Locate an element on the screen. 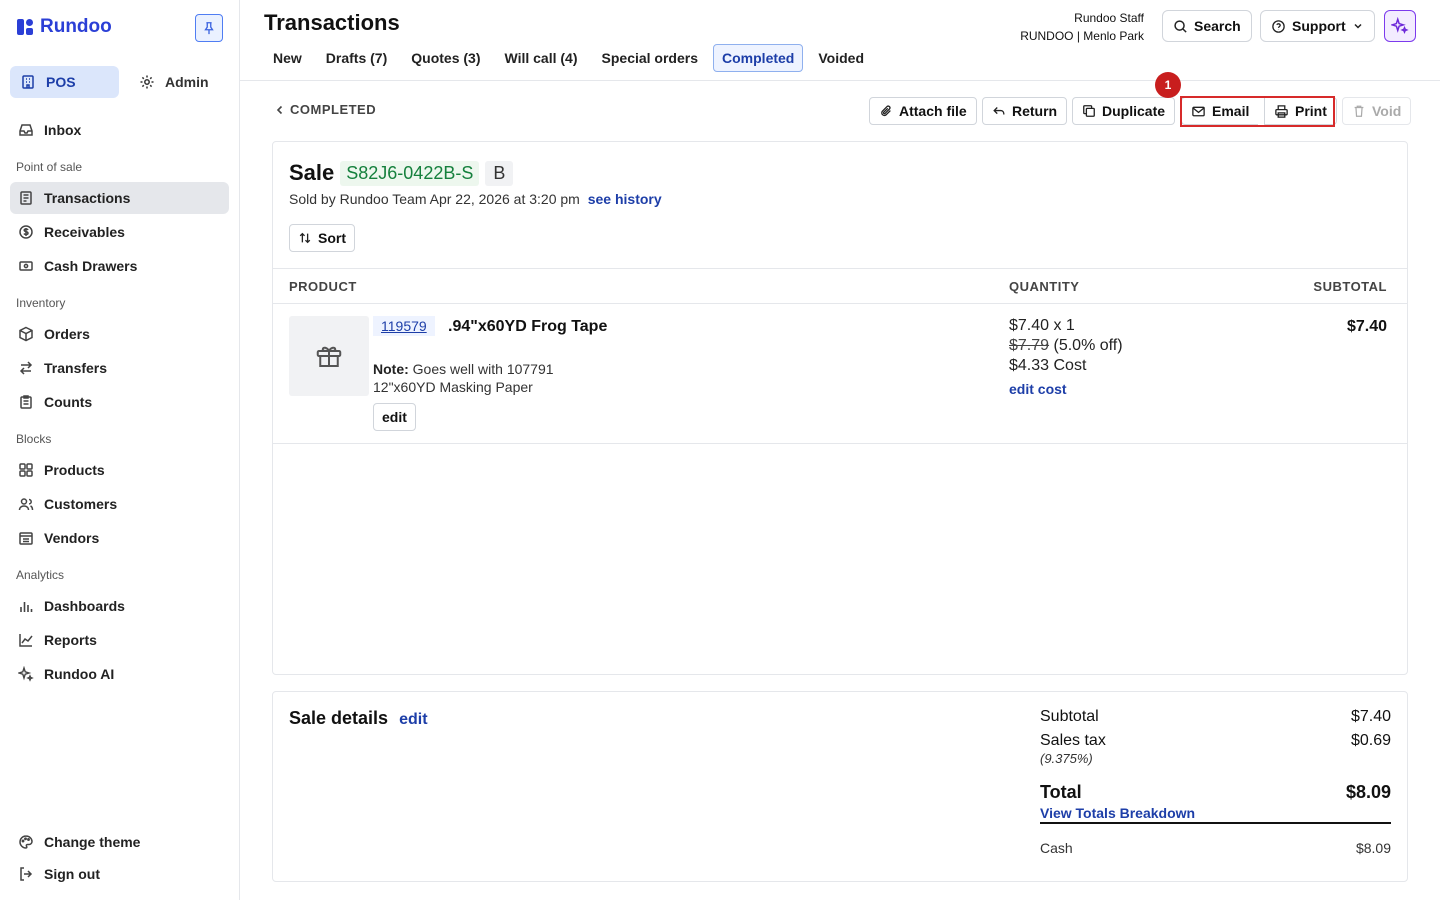 The image size is (1440, 900). payment-line: Cash $8.09 is located at coordinates (1215, 848).